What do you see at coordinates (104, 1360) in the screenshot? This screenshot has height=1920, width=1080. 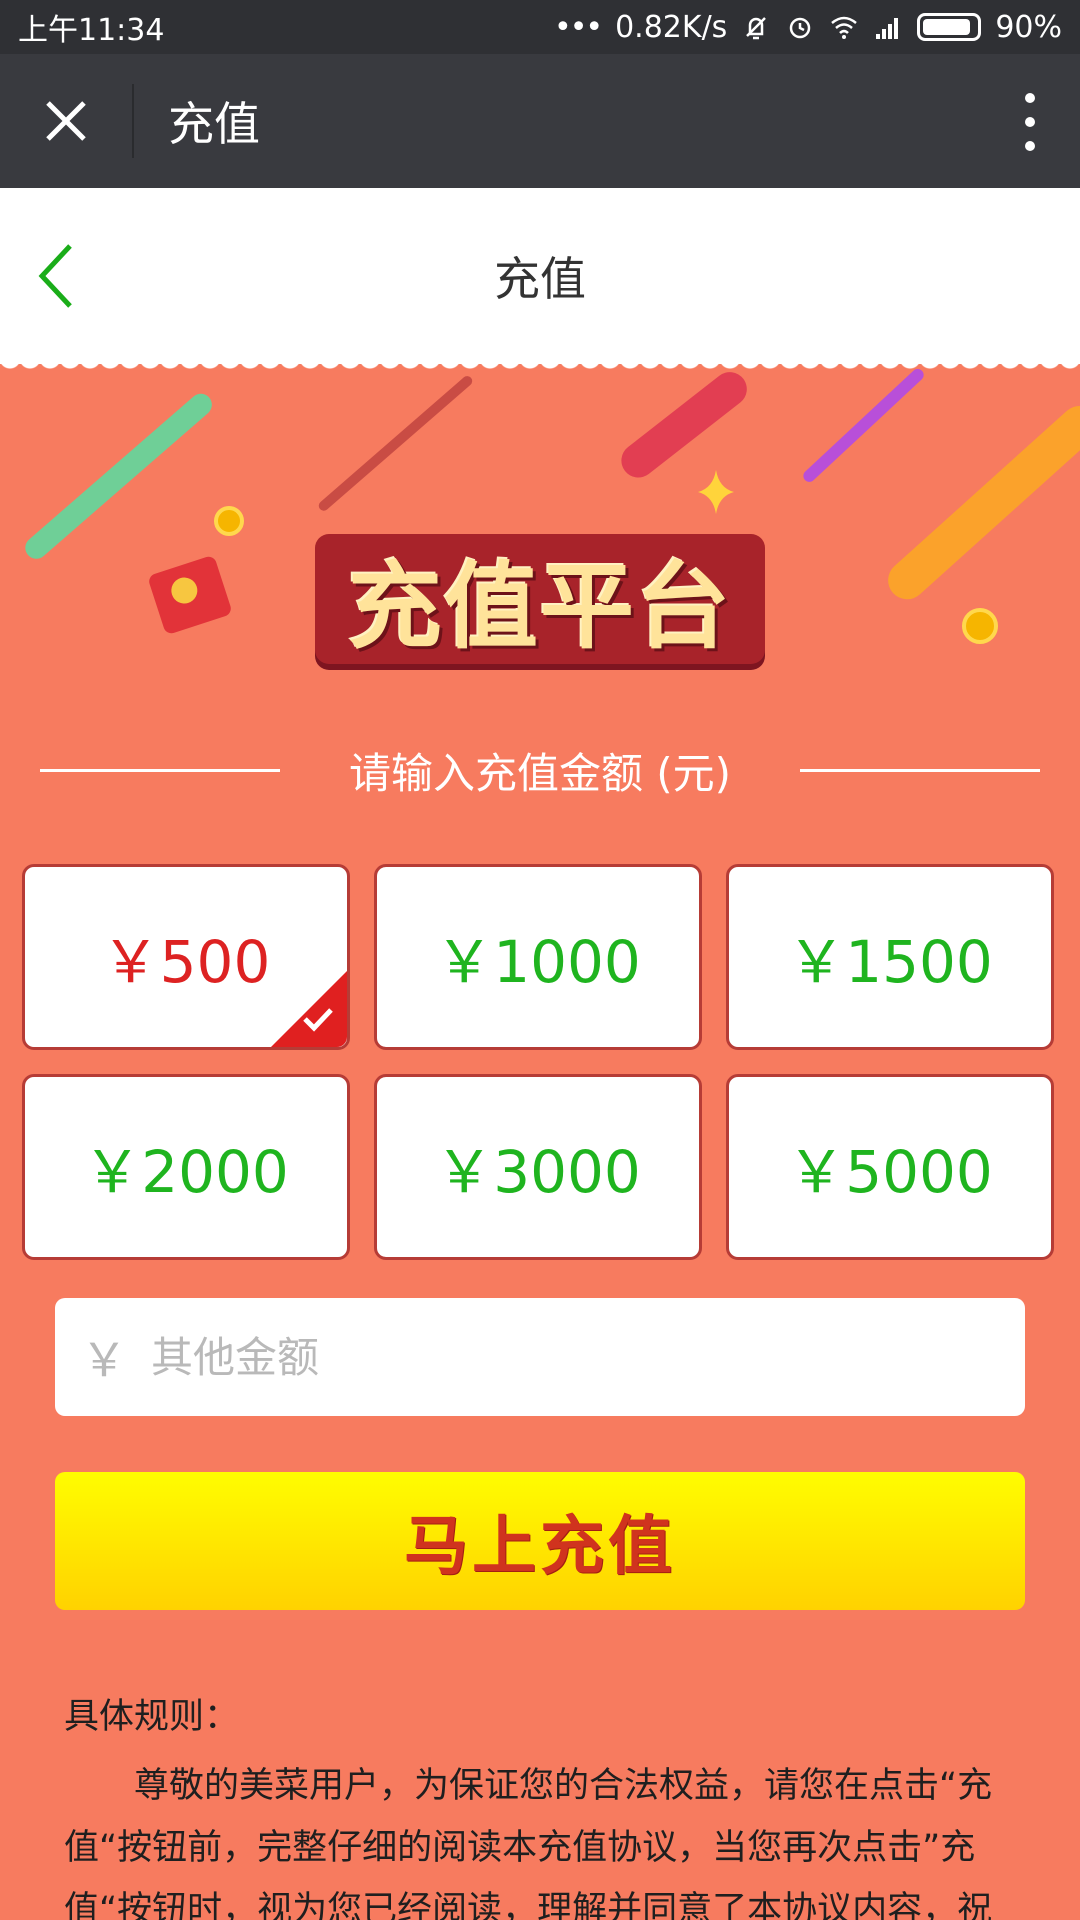 I see `yen-prefix: ￥` at bounding box center [104, 1360].